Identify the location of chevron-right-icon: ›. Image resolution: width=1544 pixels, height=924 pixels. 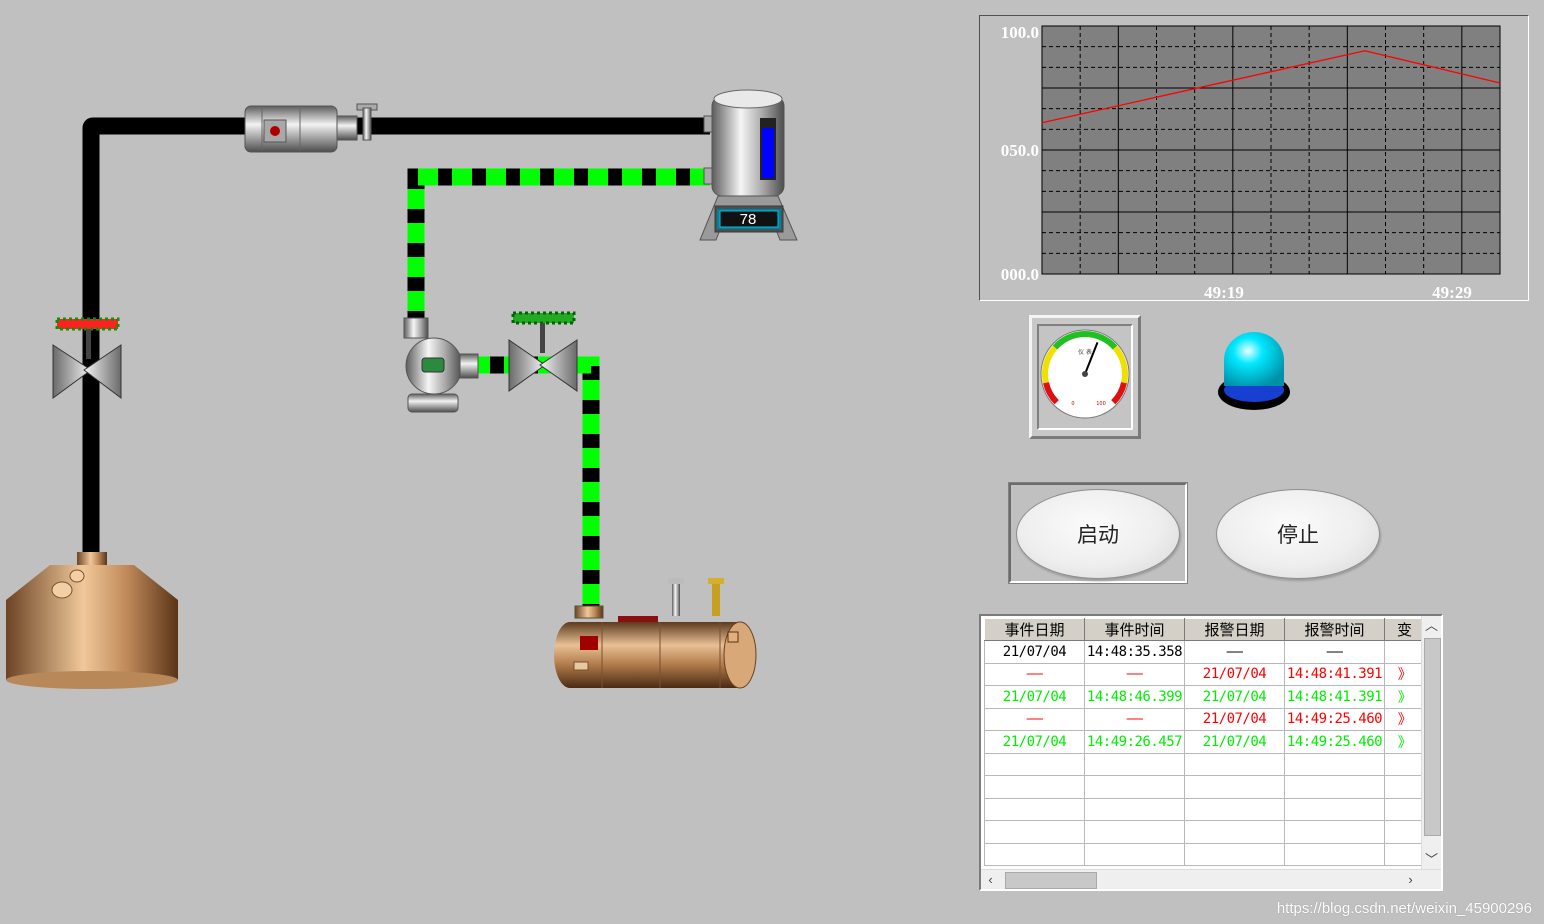
(1410, 879).